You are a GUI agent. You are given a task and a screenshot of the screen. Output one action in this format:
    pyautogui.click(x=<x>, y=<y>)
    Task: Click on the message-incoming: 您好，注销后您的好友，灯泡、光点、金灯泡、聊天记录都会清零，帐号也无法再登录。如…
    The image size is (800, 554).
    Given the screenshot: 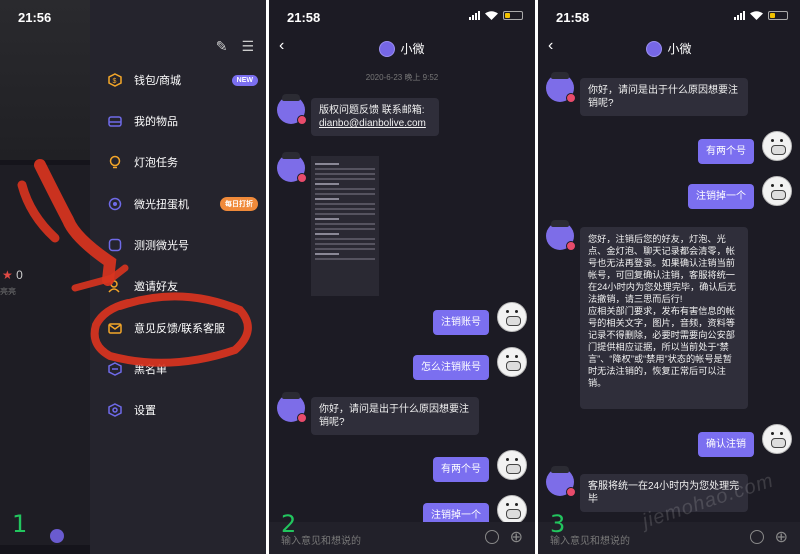 What is the action you would take?
    pyautogui.click(x=664, y=318)
    